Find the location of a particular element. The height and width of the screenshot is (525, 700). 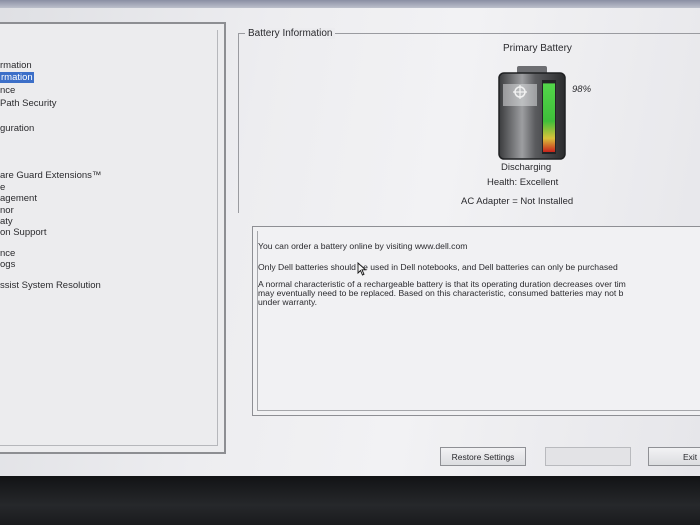

tree-item-software-guard-extensions: are Guard Extensions™ is located at coordinates (50, 176).